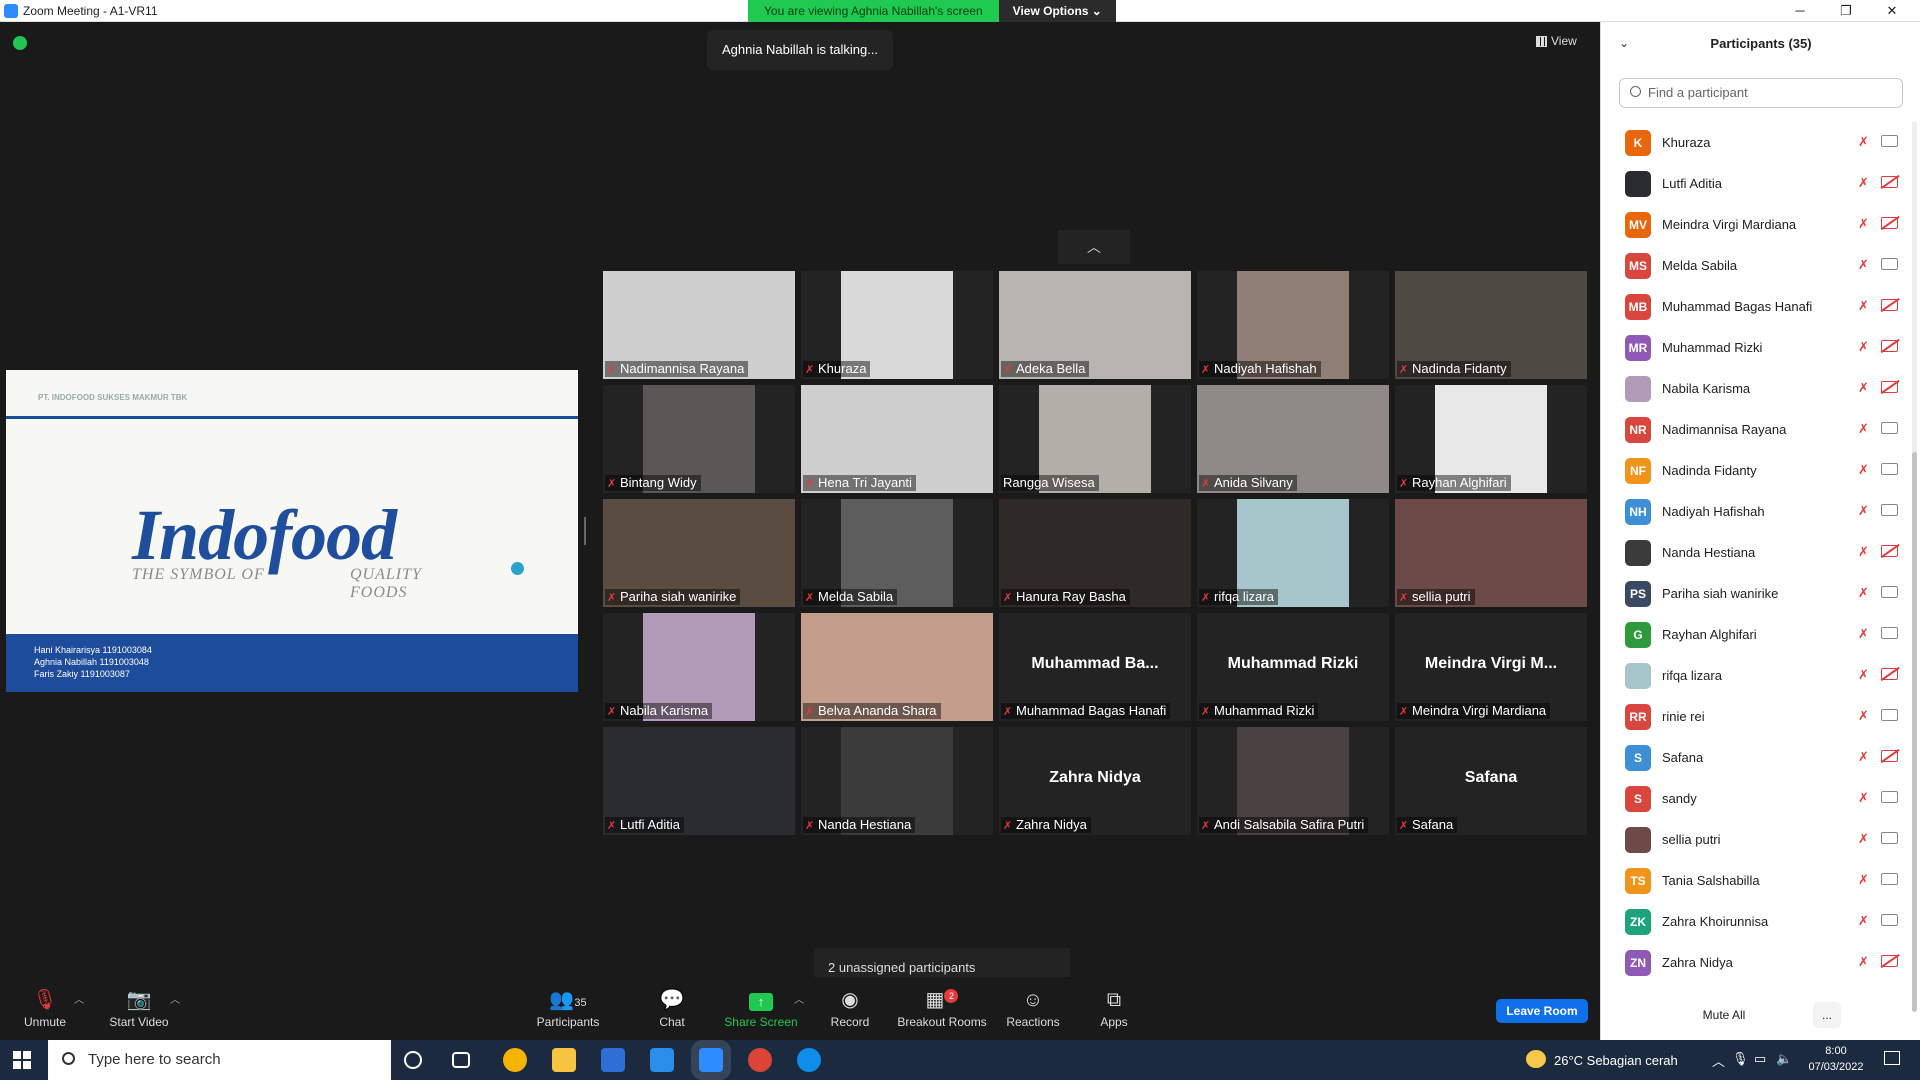 The image size is (1920, 1080). Describe the element at coordinates (1095, 439) in the screenshot. I see `video-tile: Rangga Wisesa` at that location.